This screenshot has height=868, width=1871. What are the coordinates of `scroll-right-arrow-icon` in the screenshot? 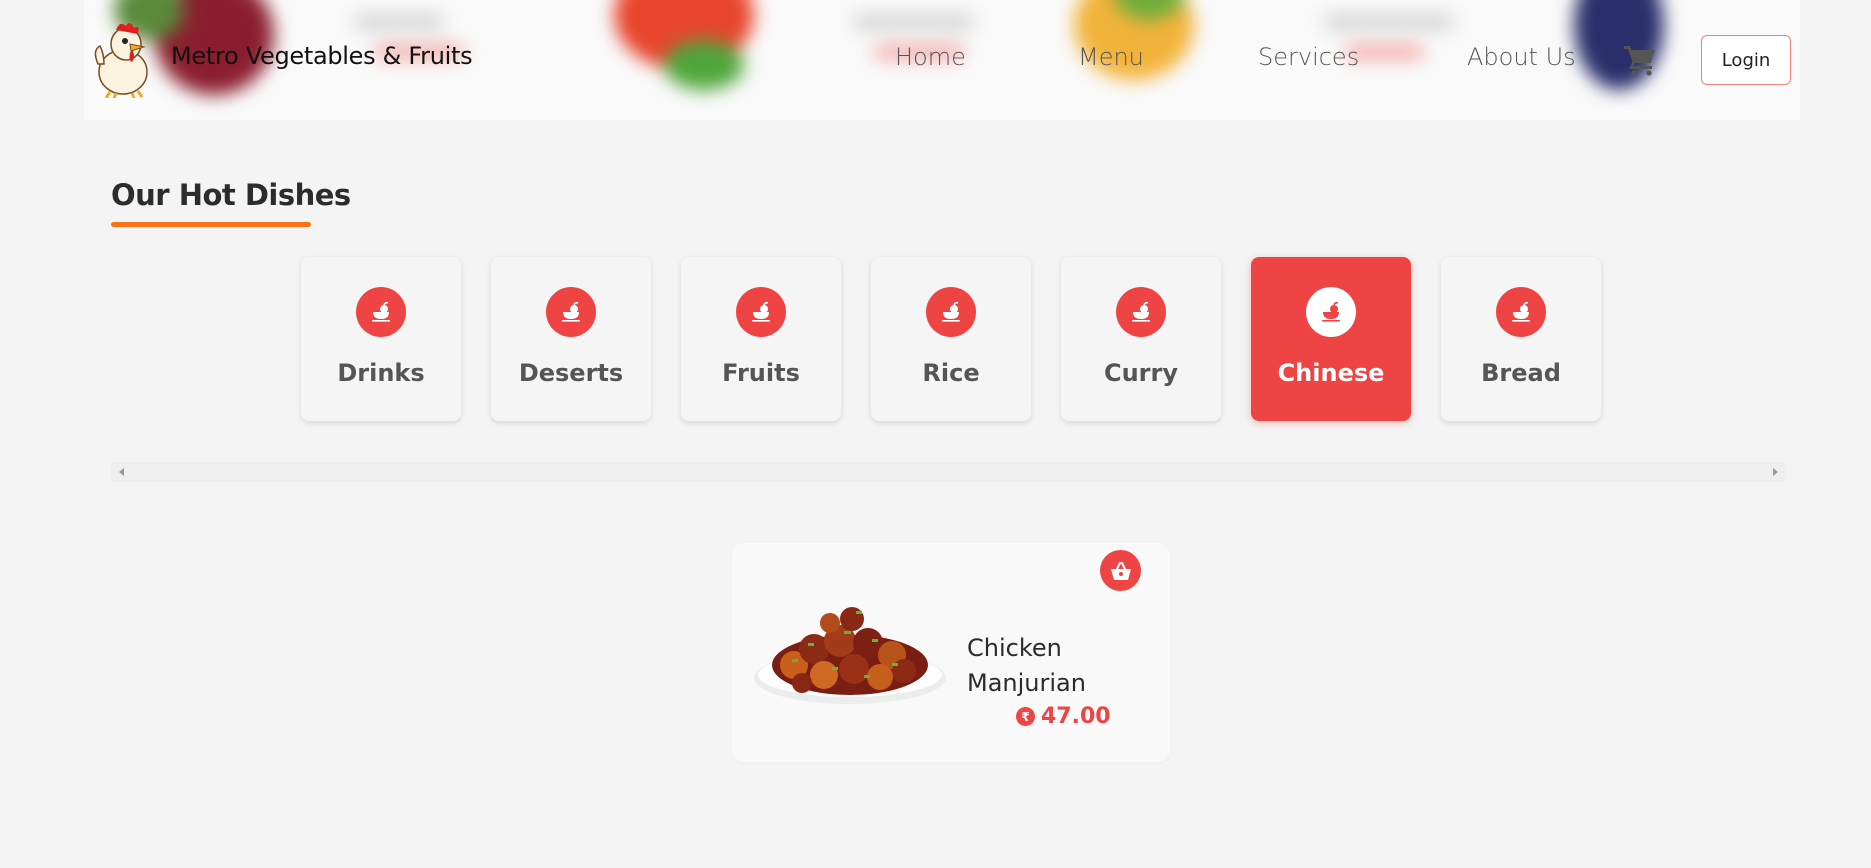 It's located at (1775, 472).